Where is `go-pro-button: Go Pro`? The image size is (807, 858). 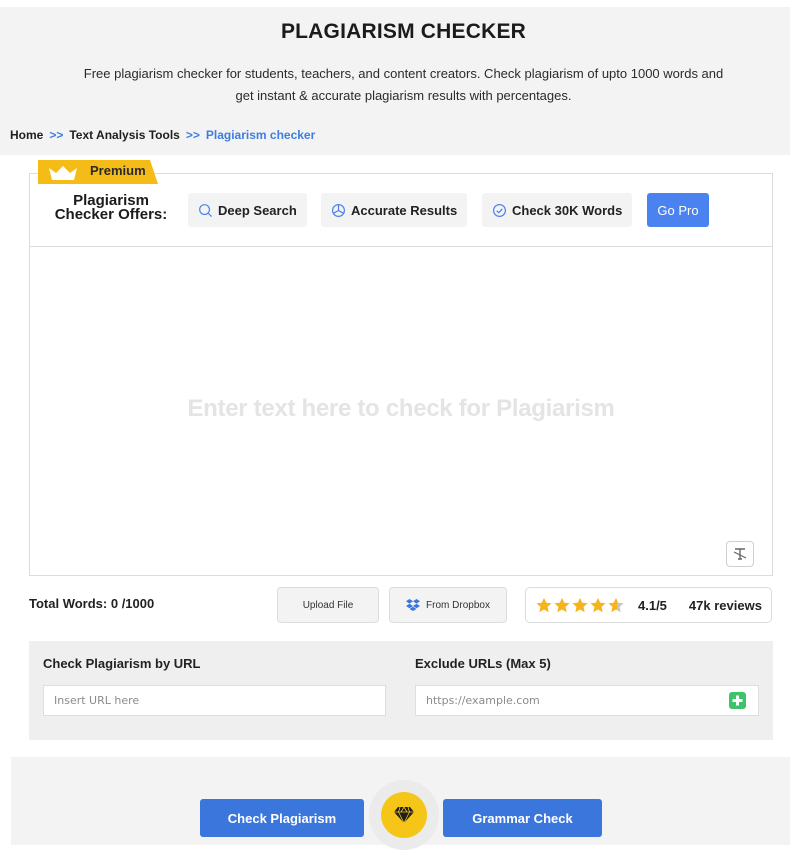 go-pro-button: Go Pro is located at coordinates (678, 210).